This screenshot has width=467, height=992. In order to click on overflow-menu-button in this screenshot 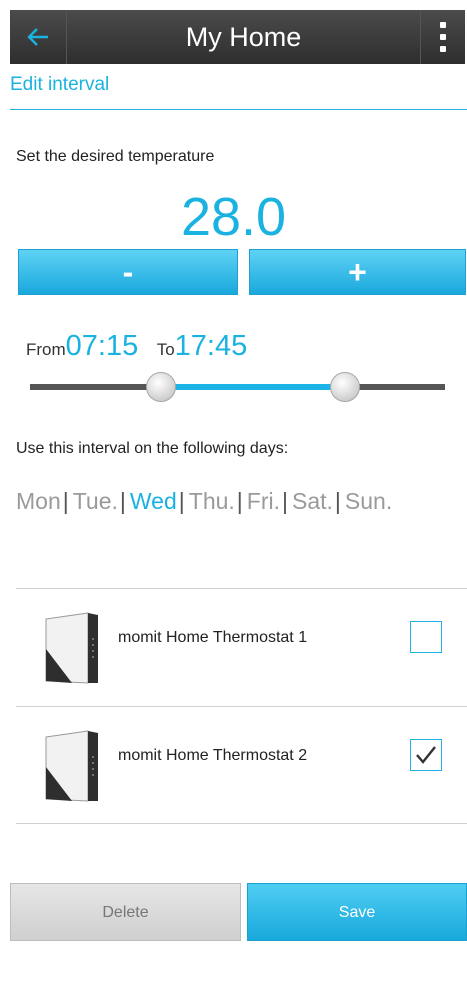, I will do `click(443, 37)`.